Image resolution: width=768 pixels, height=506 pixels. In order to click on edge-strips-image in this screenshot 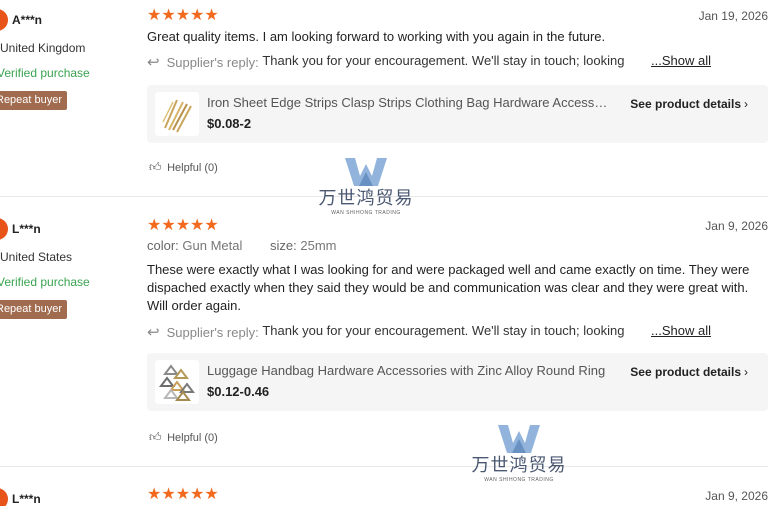, I will do `click(177, 116)`.